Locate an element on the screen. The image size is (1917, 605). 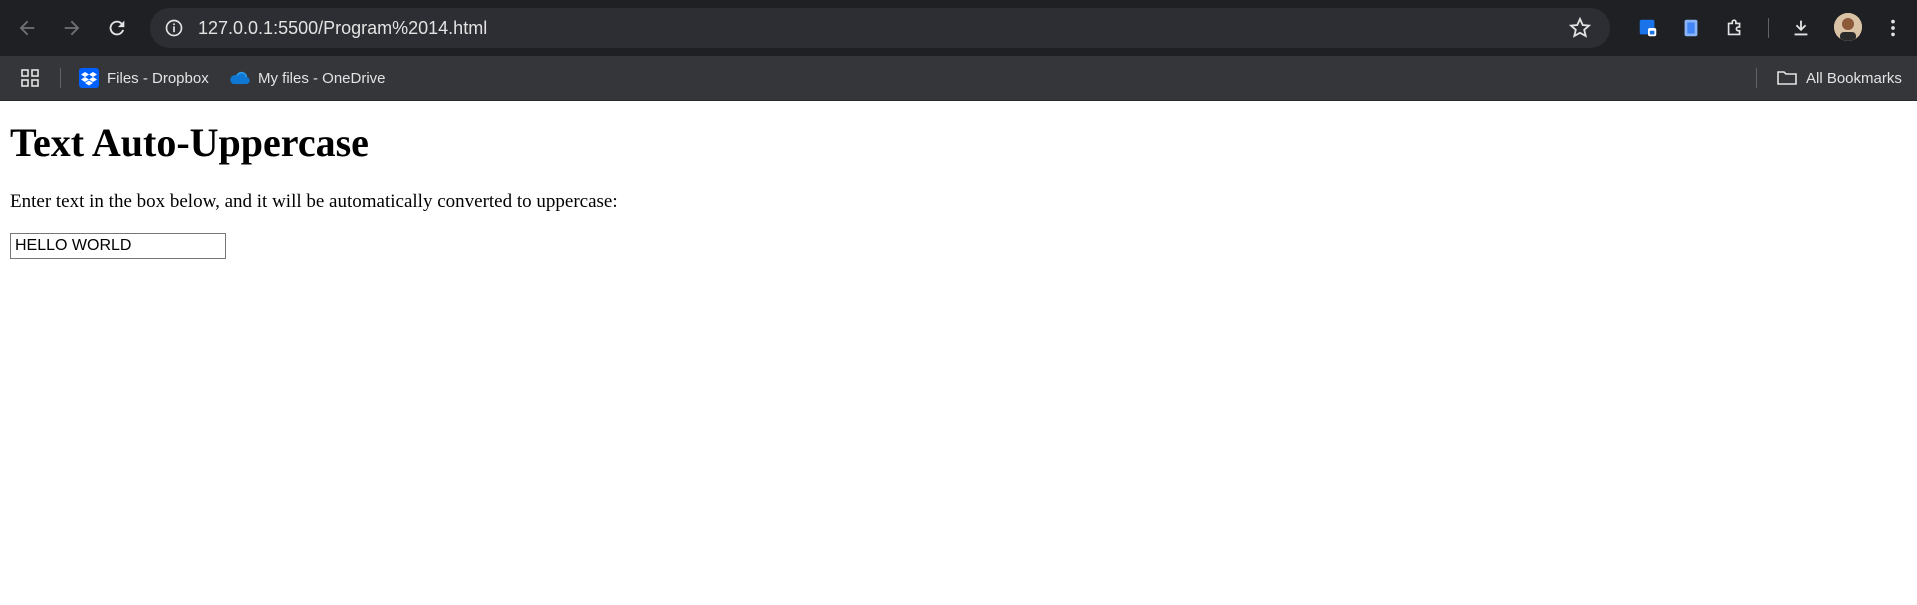
uppercase-text-input is located at coordinates (118, 246).